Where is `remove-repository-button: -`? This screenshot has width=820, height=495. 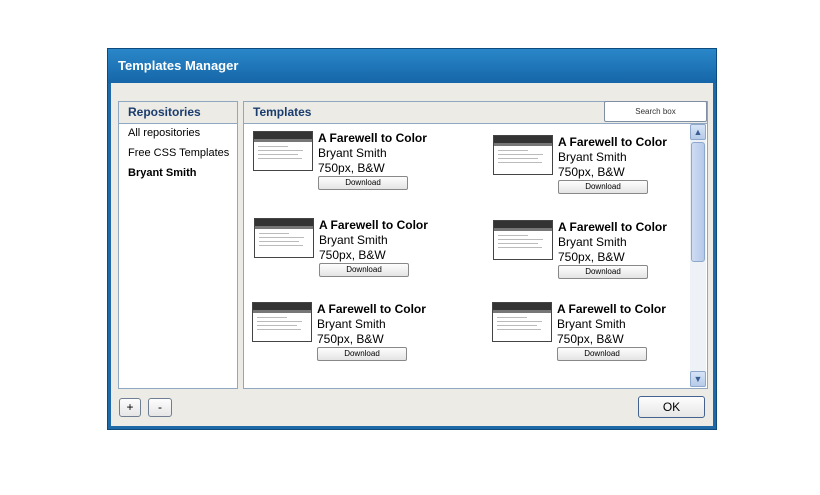 remove-repository-button: - is located at coordinates (160, 407).